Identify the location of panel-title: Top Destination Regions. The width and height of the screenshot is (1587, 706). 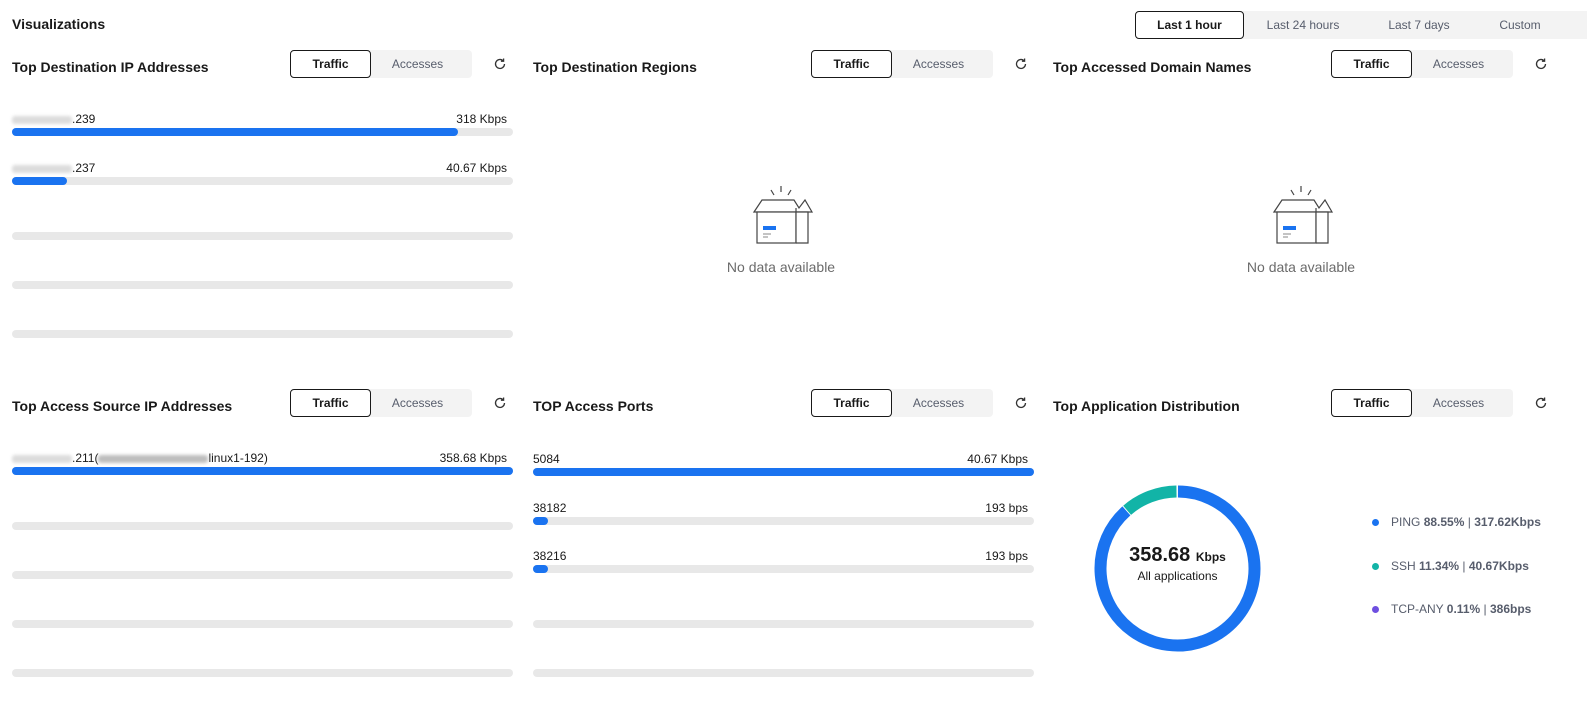
(615, 67).